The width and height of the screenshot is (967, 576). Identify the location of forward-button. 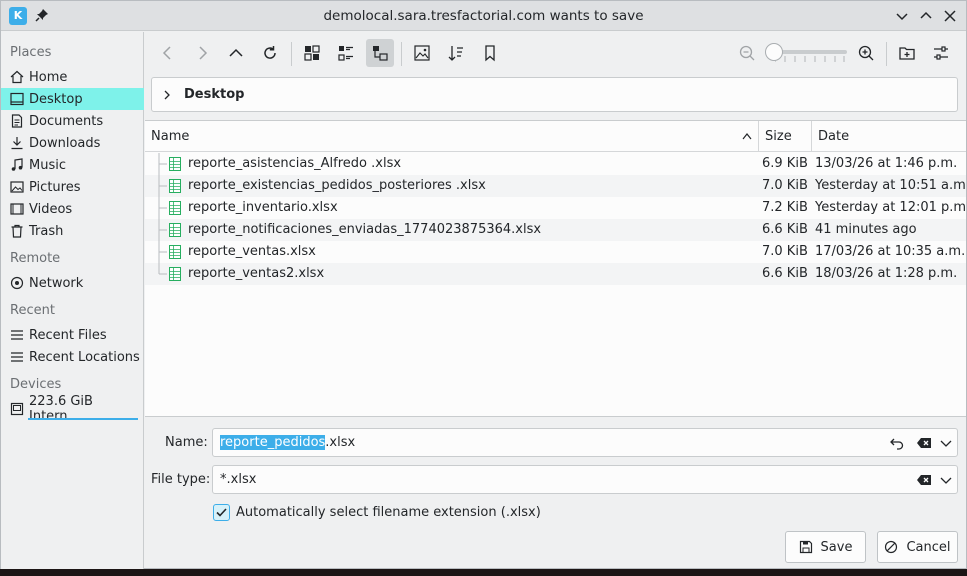
(202, 53).